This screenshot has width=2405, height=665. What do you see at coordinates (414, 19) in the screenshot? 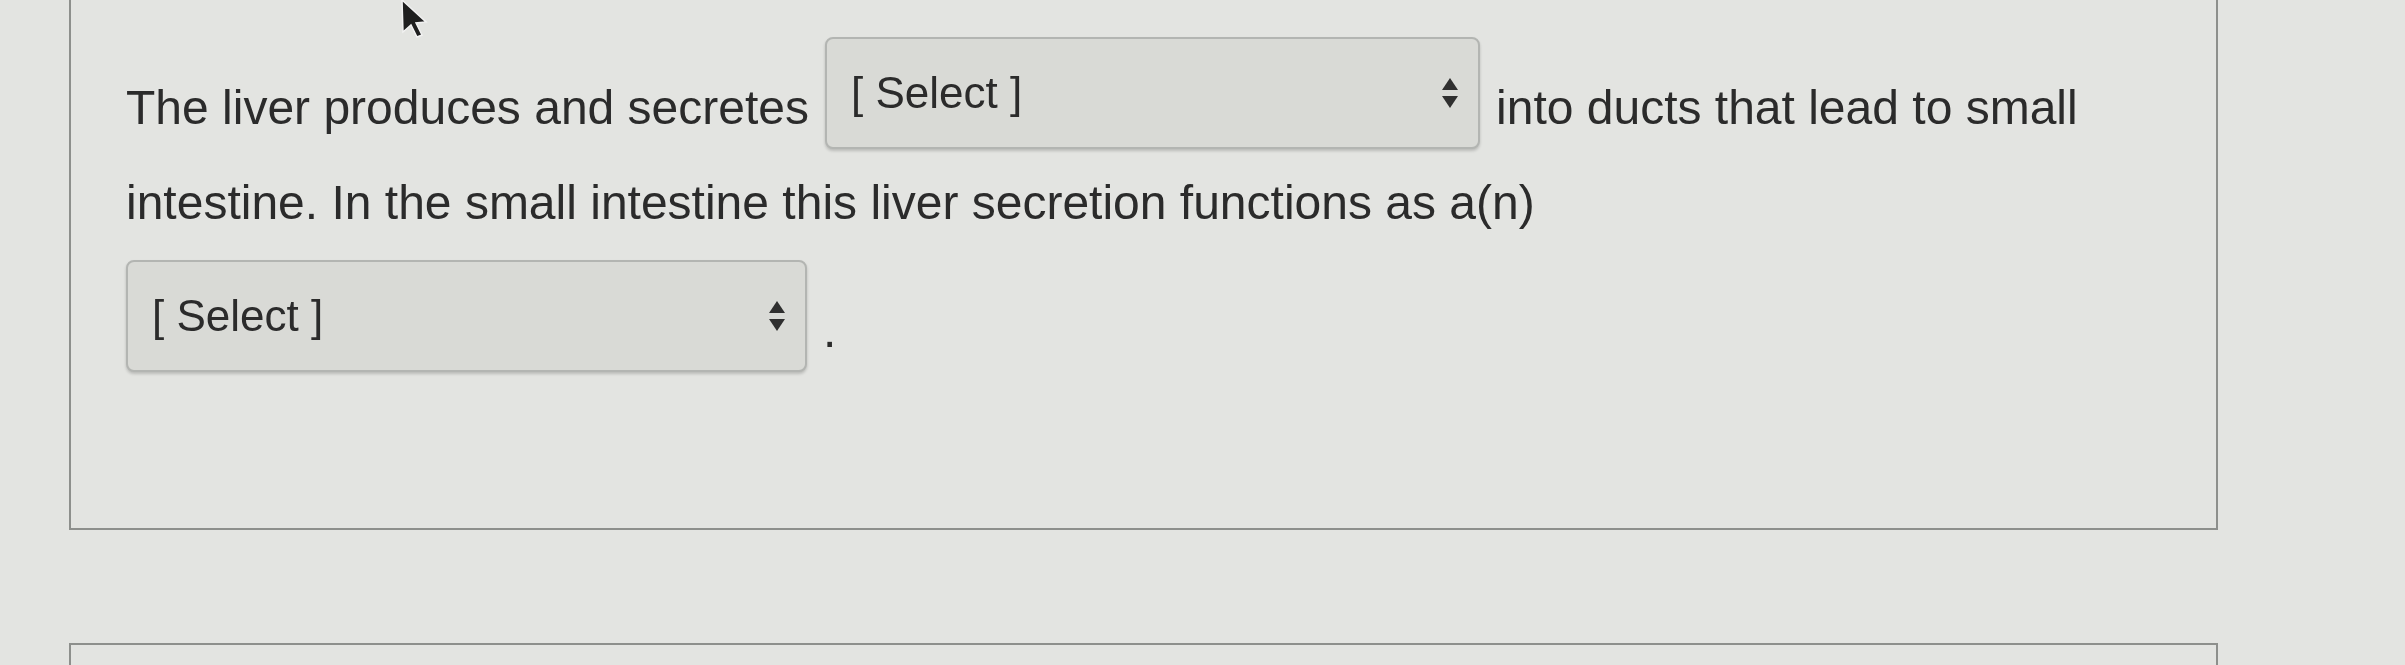
I see `mouse-pointer-icon` at bounding box center [414, 19].